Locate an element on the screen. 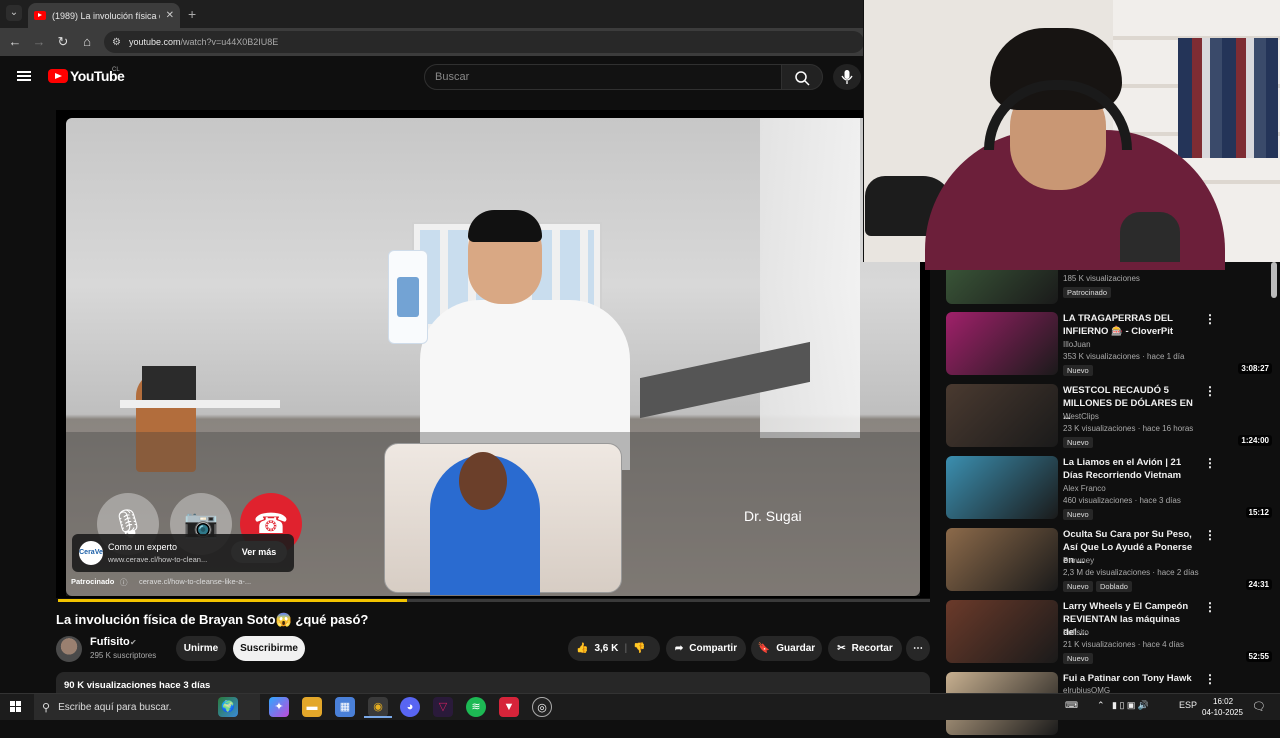 The width and height of the screenshot is (1280, 738). tab-close-icon: ✕ is located at coordinates (170, 15).